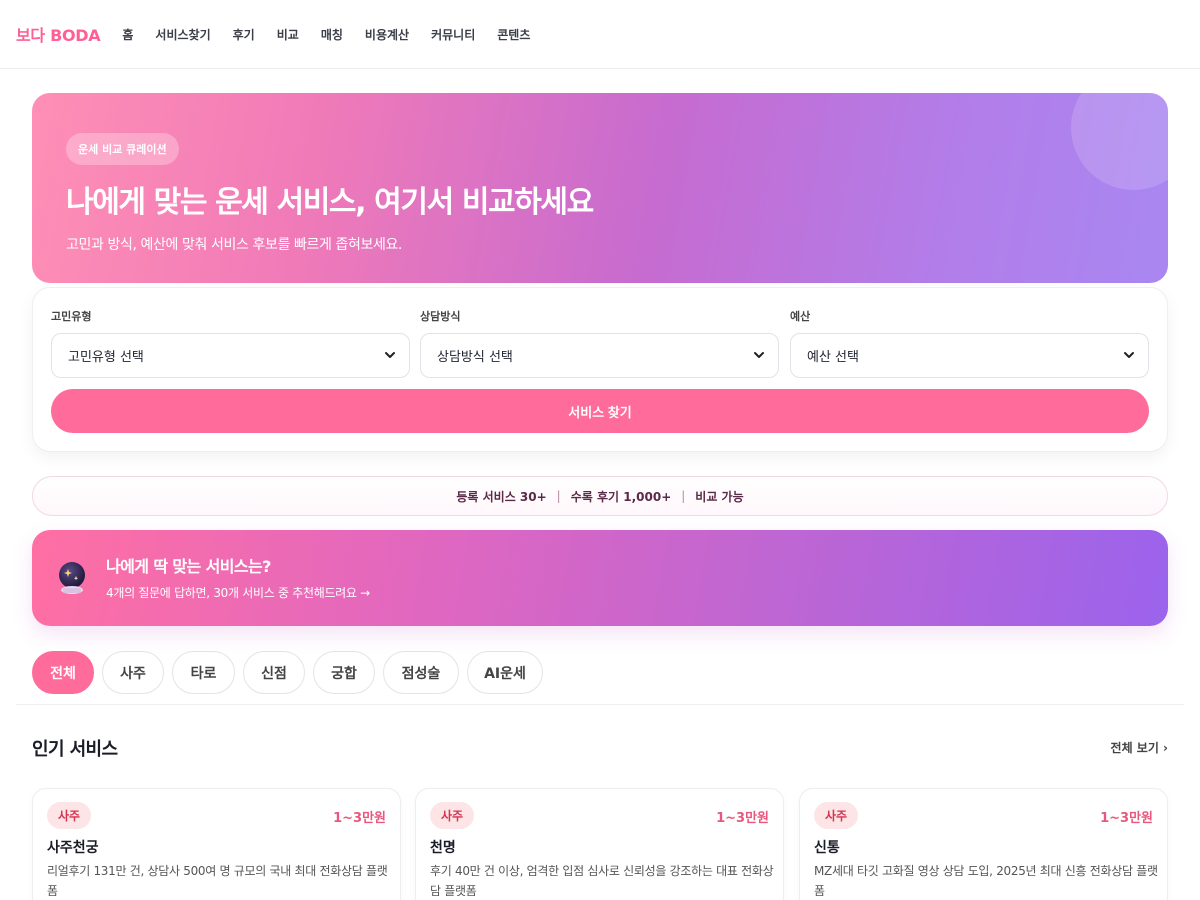 This screenshot has width=1200, height=900. Describe the element at coordinates (1119, 141) in the screenshot. I see `hero-decorative-circle` at that location.